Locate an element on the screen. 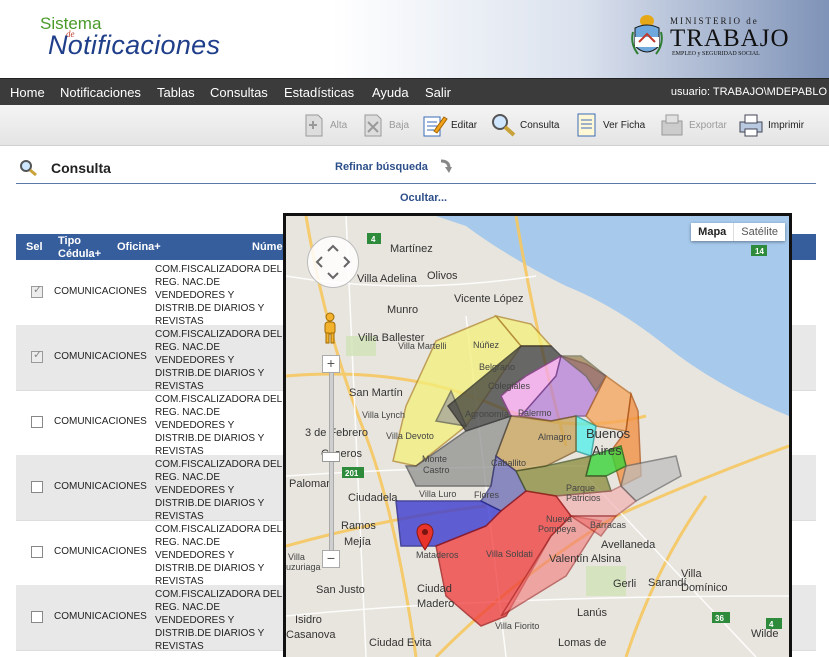 Image resolution: width=829 pixels, height=657 pixels. add-document-icon is located at coordinates (314, 125).